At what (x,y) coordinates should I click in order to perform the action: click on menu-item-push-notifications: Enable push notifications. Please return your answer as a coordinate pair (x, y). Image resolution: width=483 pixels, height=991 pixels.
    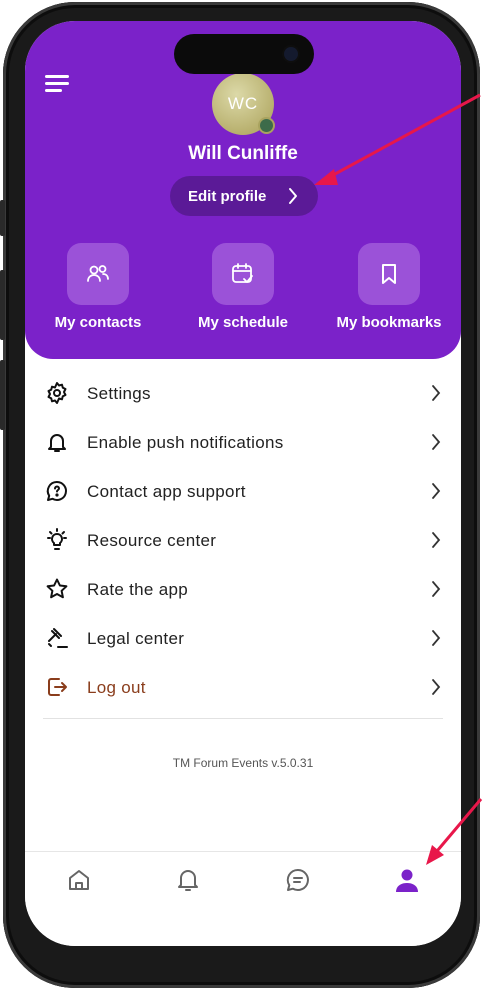
    Looking at the image, I should click on (243, 442).